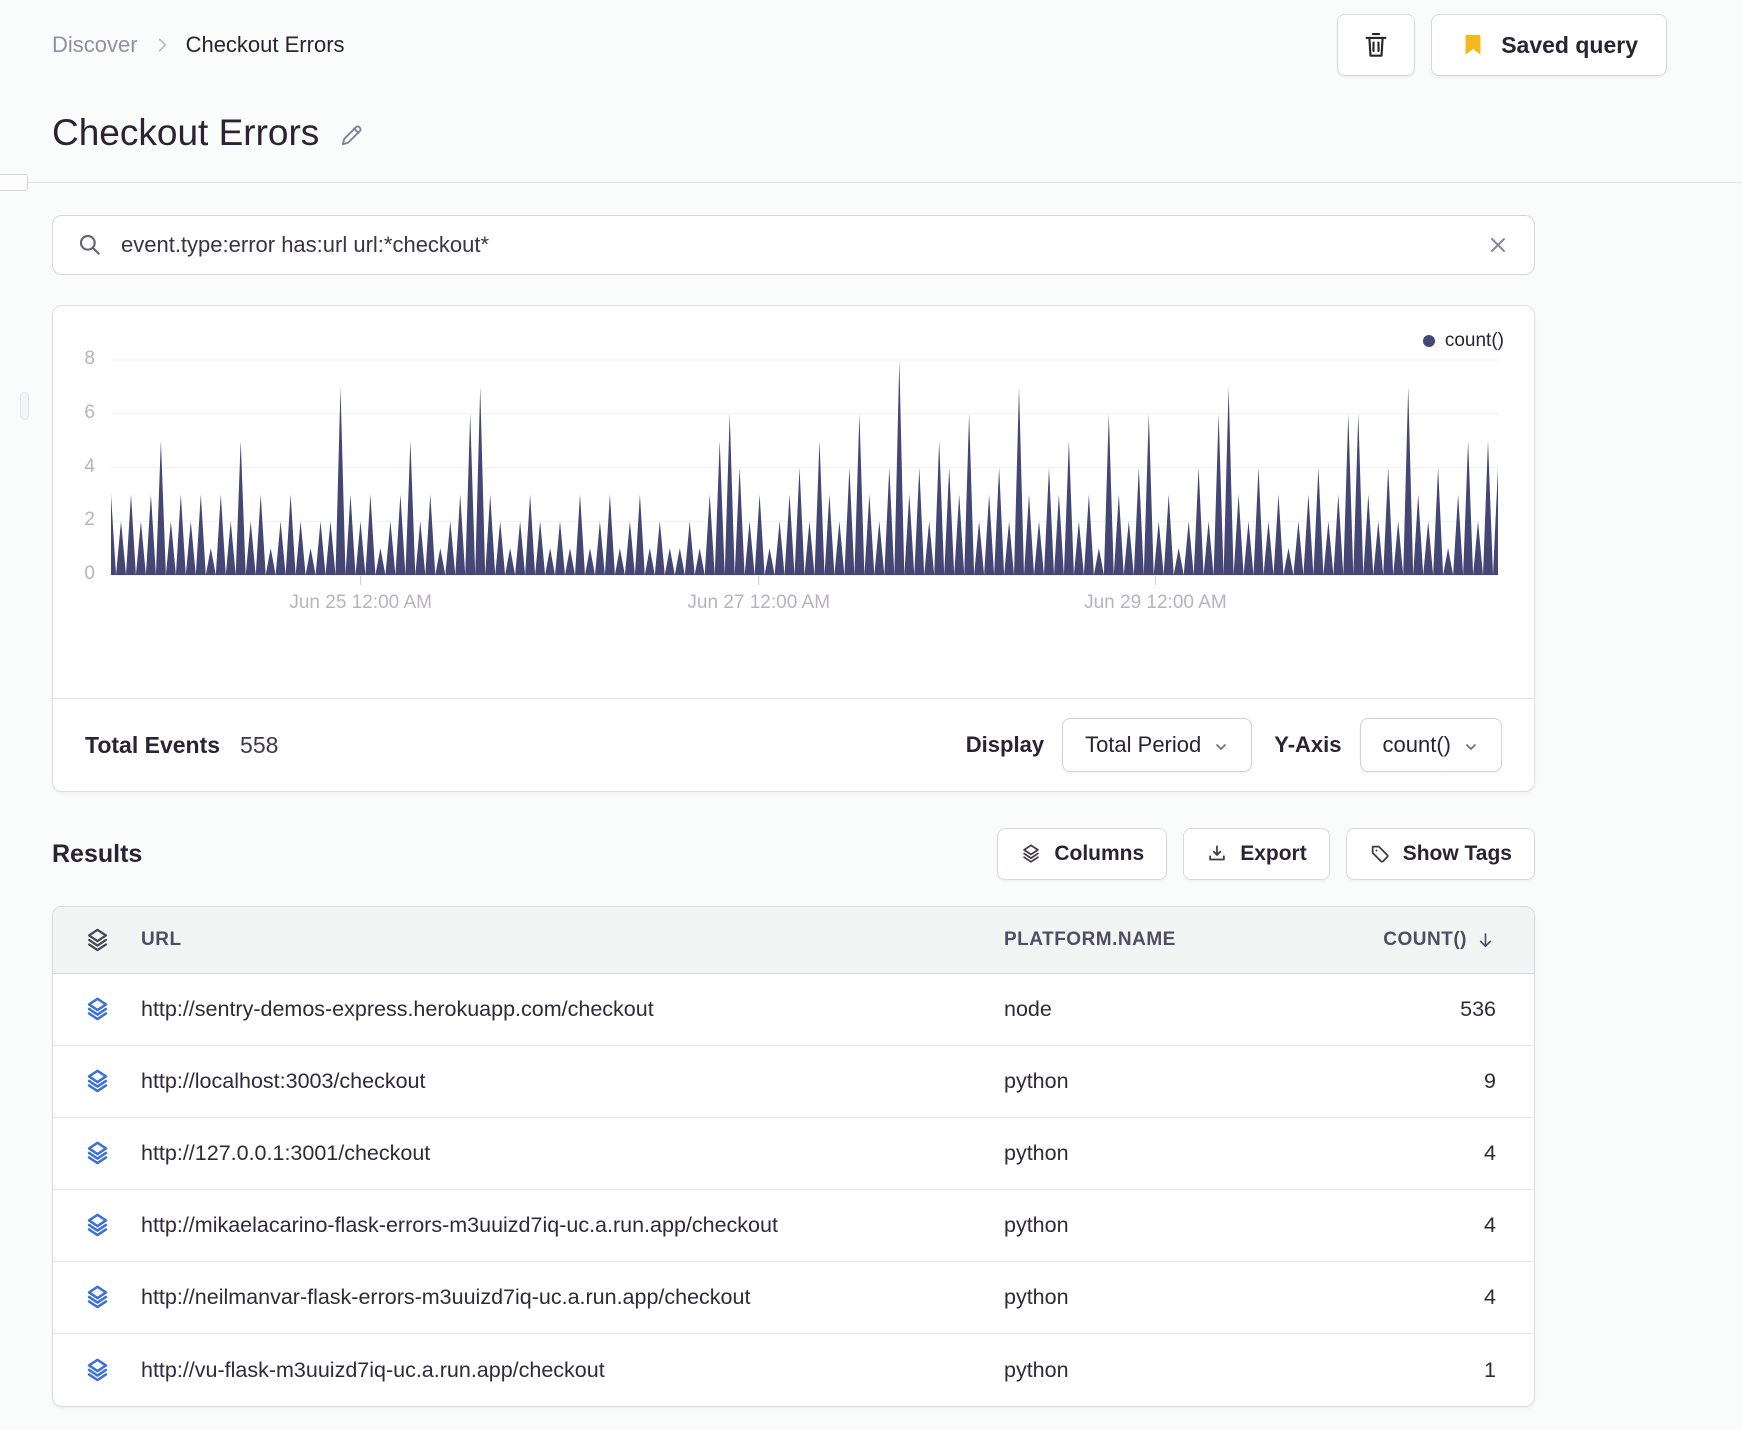 This screenshot has width=1742, height=1430. Describe the element at coordinates (1099, 853) in the screenshot. I see `columns-button-label: Columns` at that location.